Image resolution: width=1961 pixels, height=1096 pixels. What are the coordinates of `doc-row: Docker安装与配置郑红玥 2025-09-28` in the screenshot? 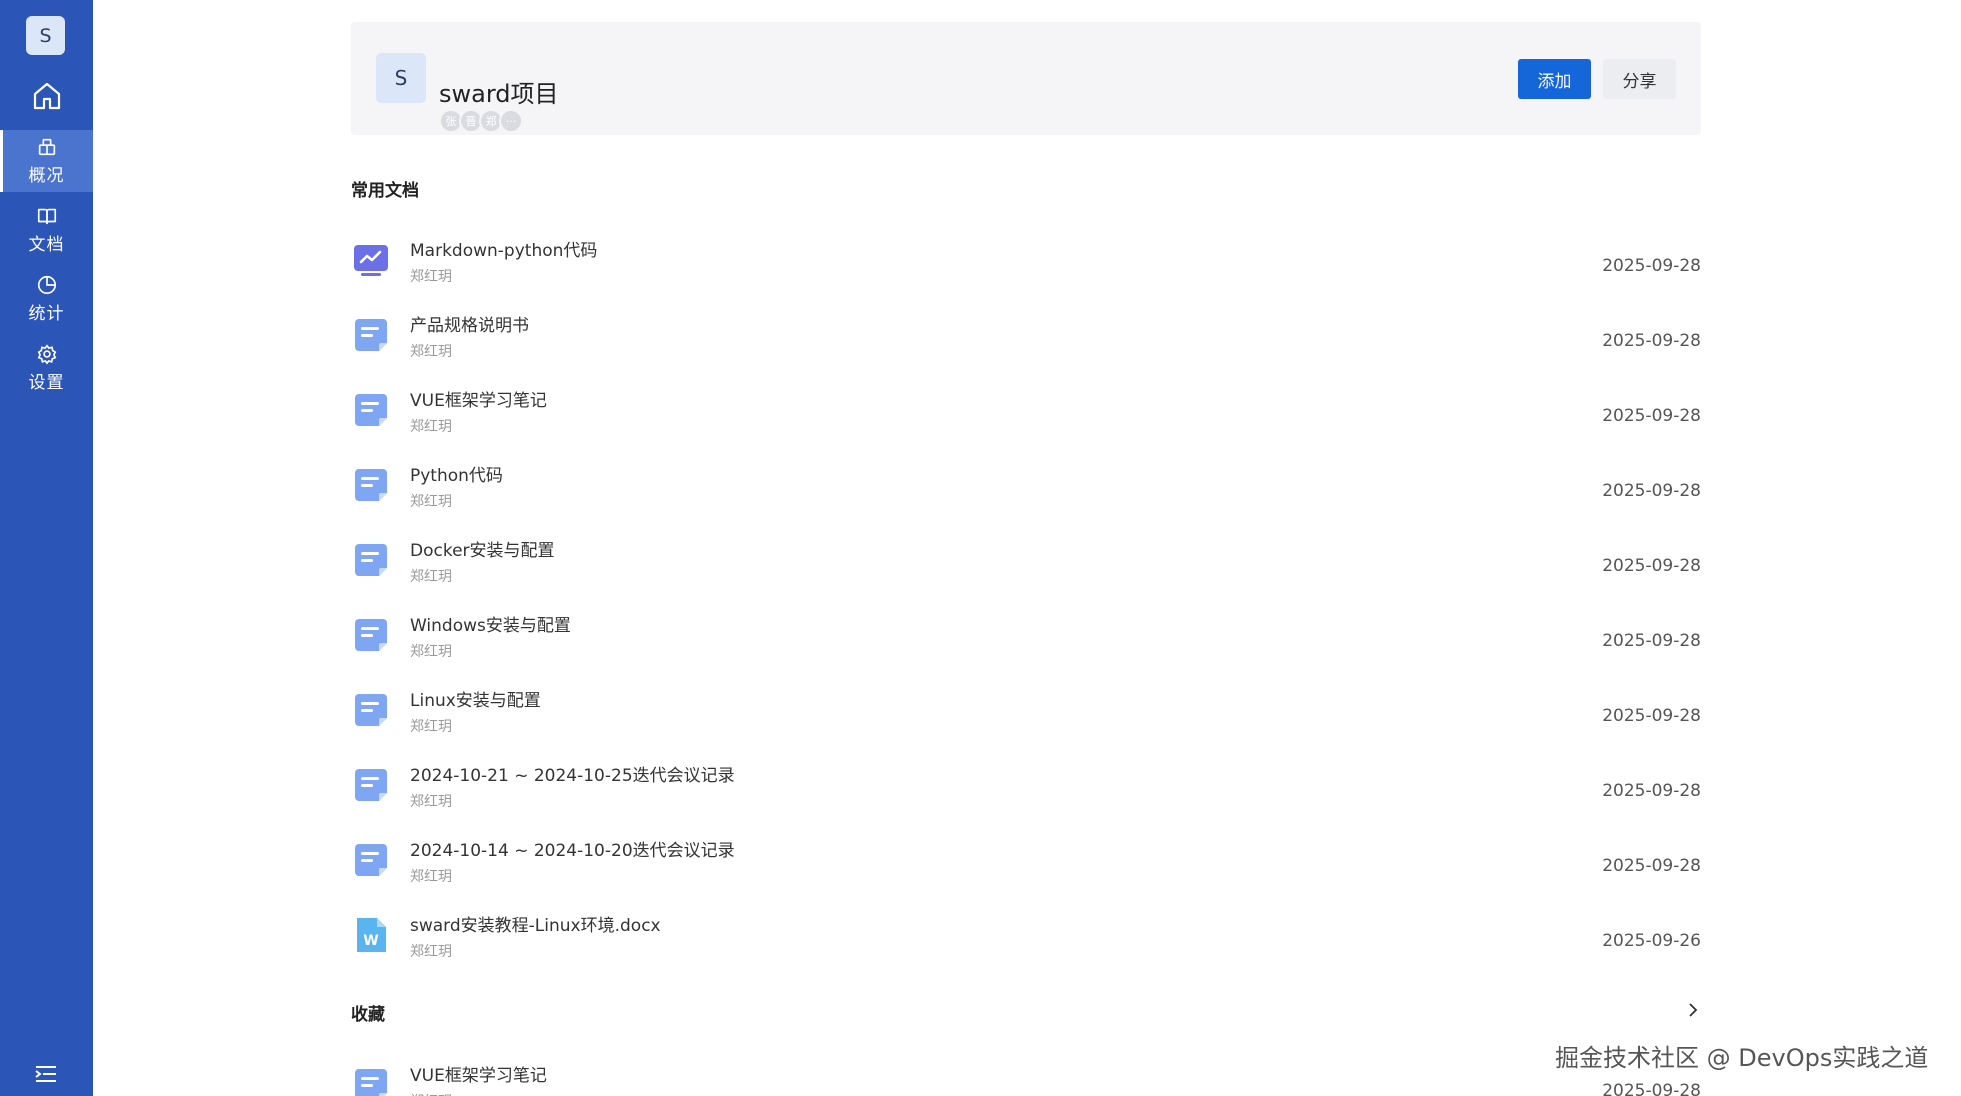 It's located at (1026, 563).